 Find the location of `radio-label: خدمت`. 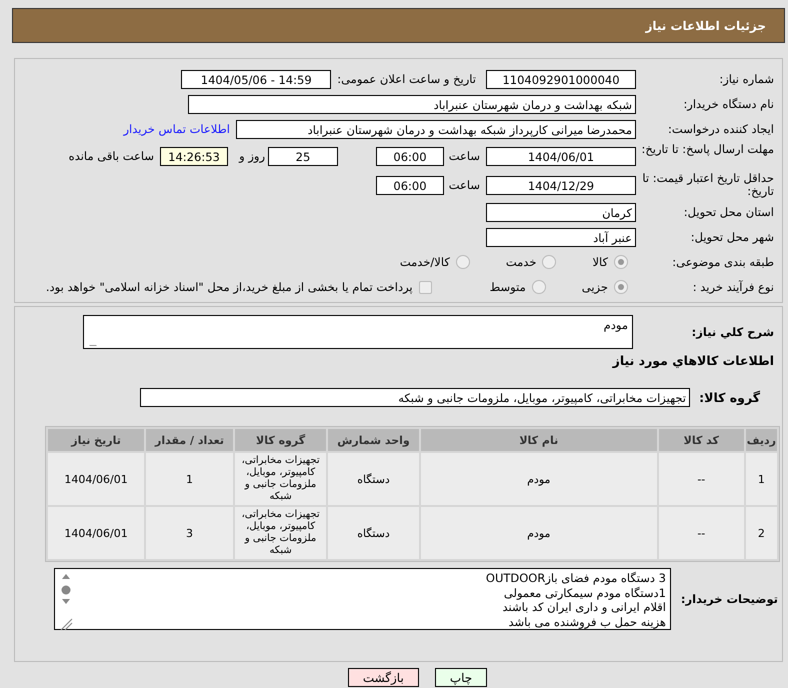

radio-label: خدمت is located at coordinates (521, 262).